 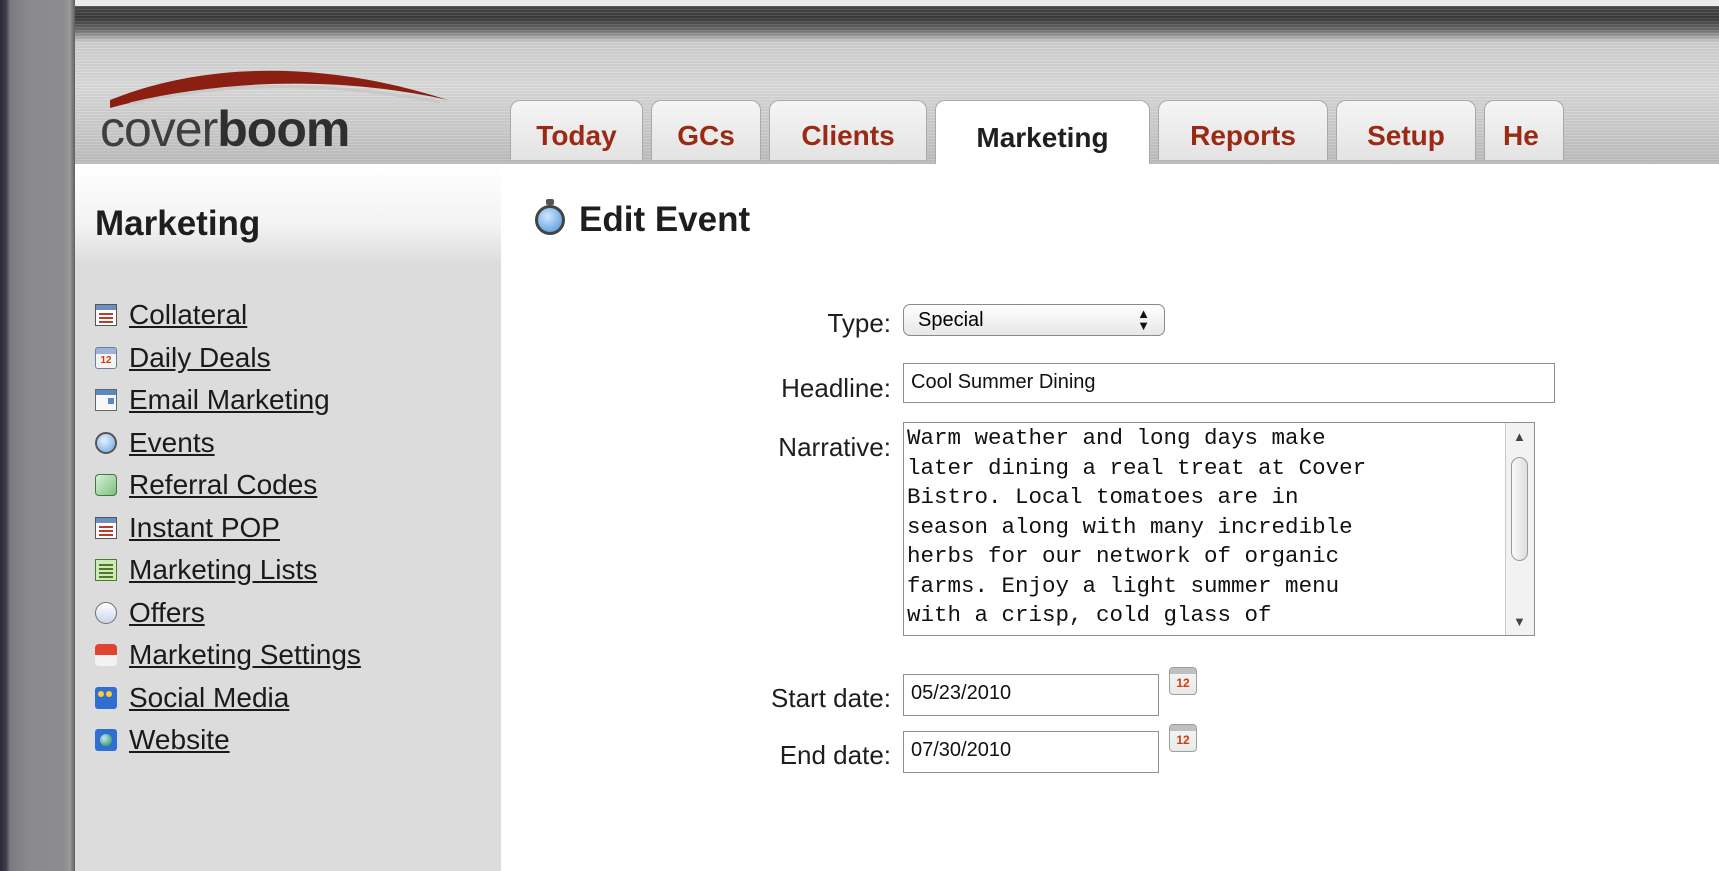 What do you see at coordinates (106, 400) in the screenshot?
I see `email-icon` at bounding box center [106, 400].